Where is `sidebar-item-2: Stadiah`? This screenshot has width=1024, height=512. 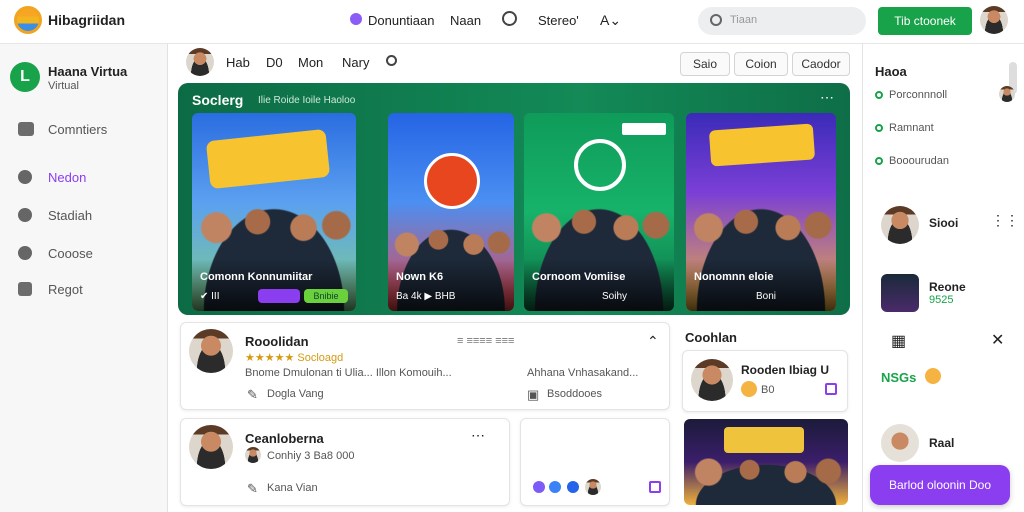 sidebar-item-2: Stadiah is located at coordinates (70, 215).